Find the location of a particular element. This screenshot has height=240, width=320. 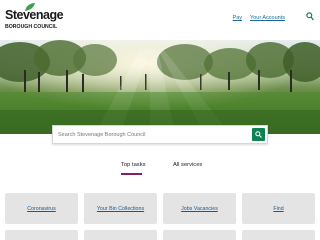

search-button is located at coordinates (258, 134).